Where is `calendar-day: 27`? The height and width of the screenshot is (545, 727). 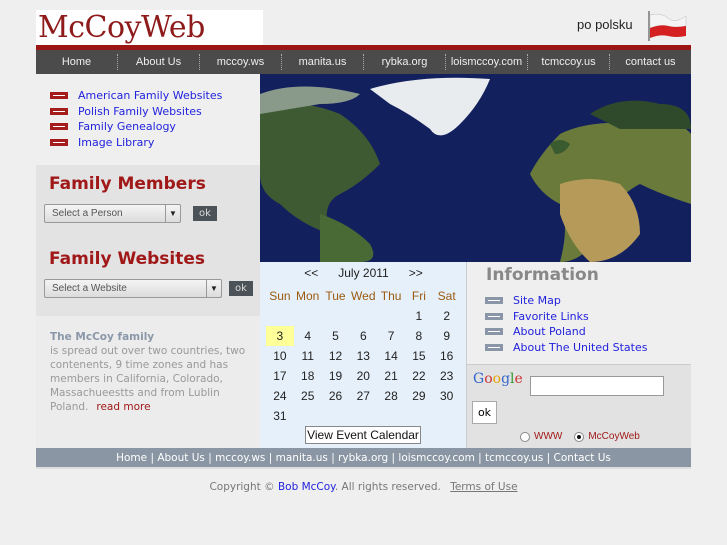 calendar-day: 27 is located at coordinates (363, 396).